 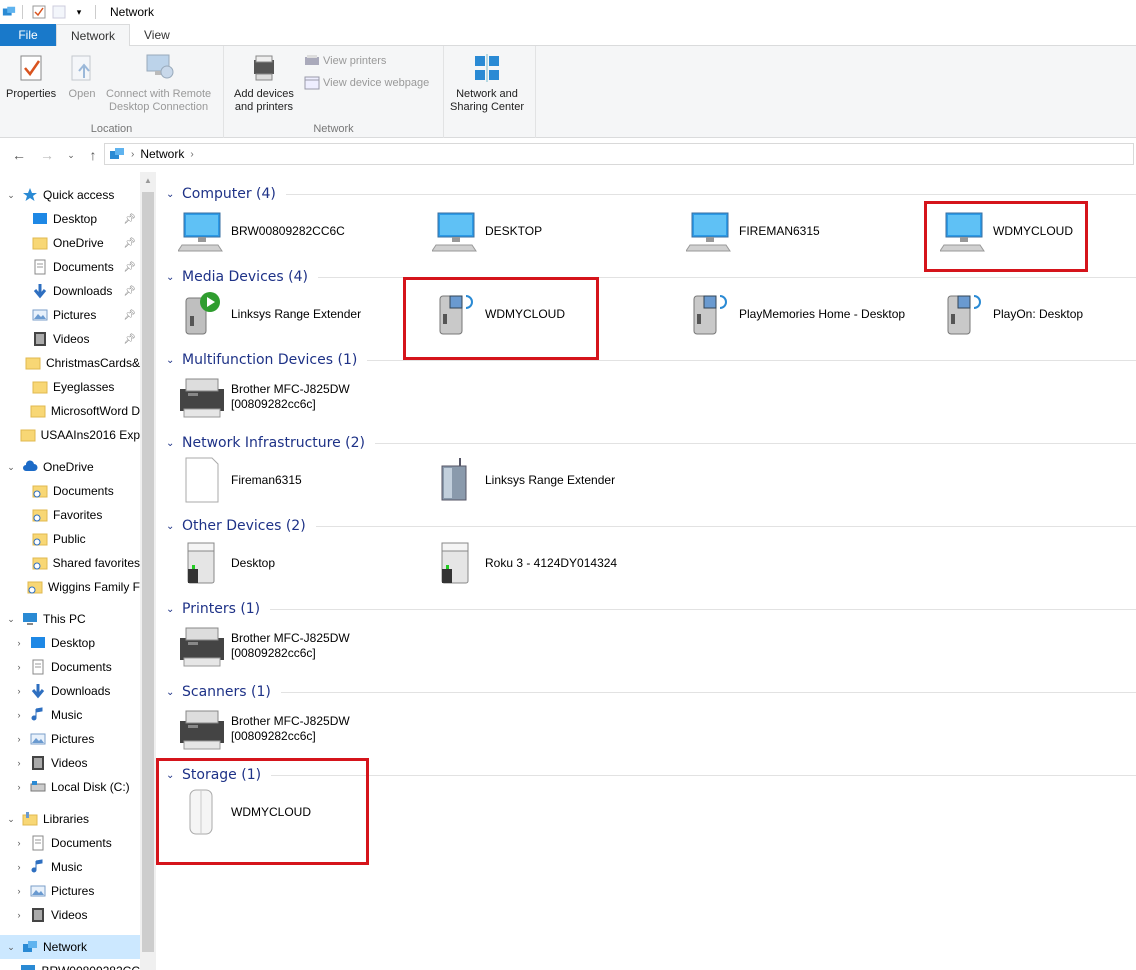 I want to click on group-header: ⌄ Multifunction Devices (1), so click(x=647, y=360).